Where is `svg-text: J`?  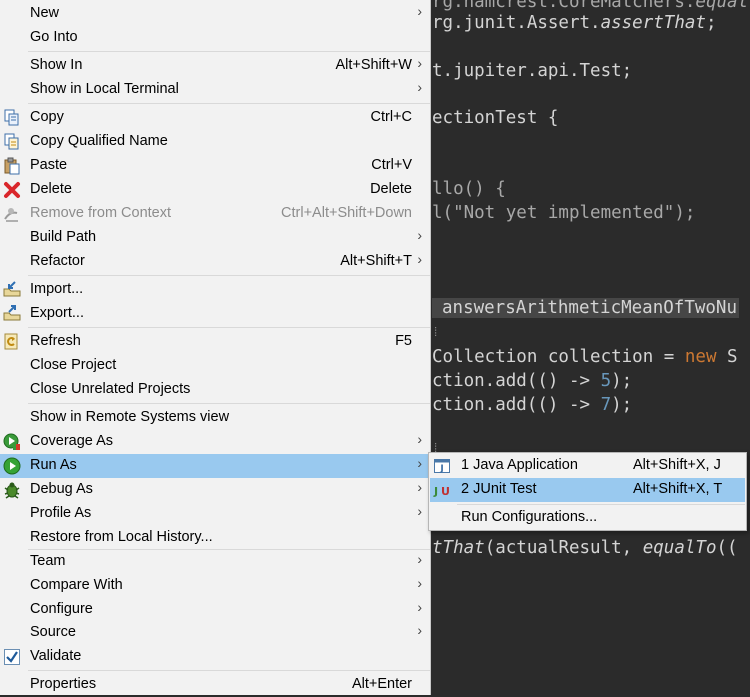
svg-text: J is located at coordinates (435, 491).